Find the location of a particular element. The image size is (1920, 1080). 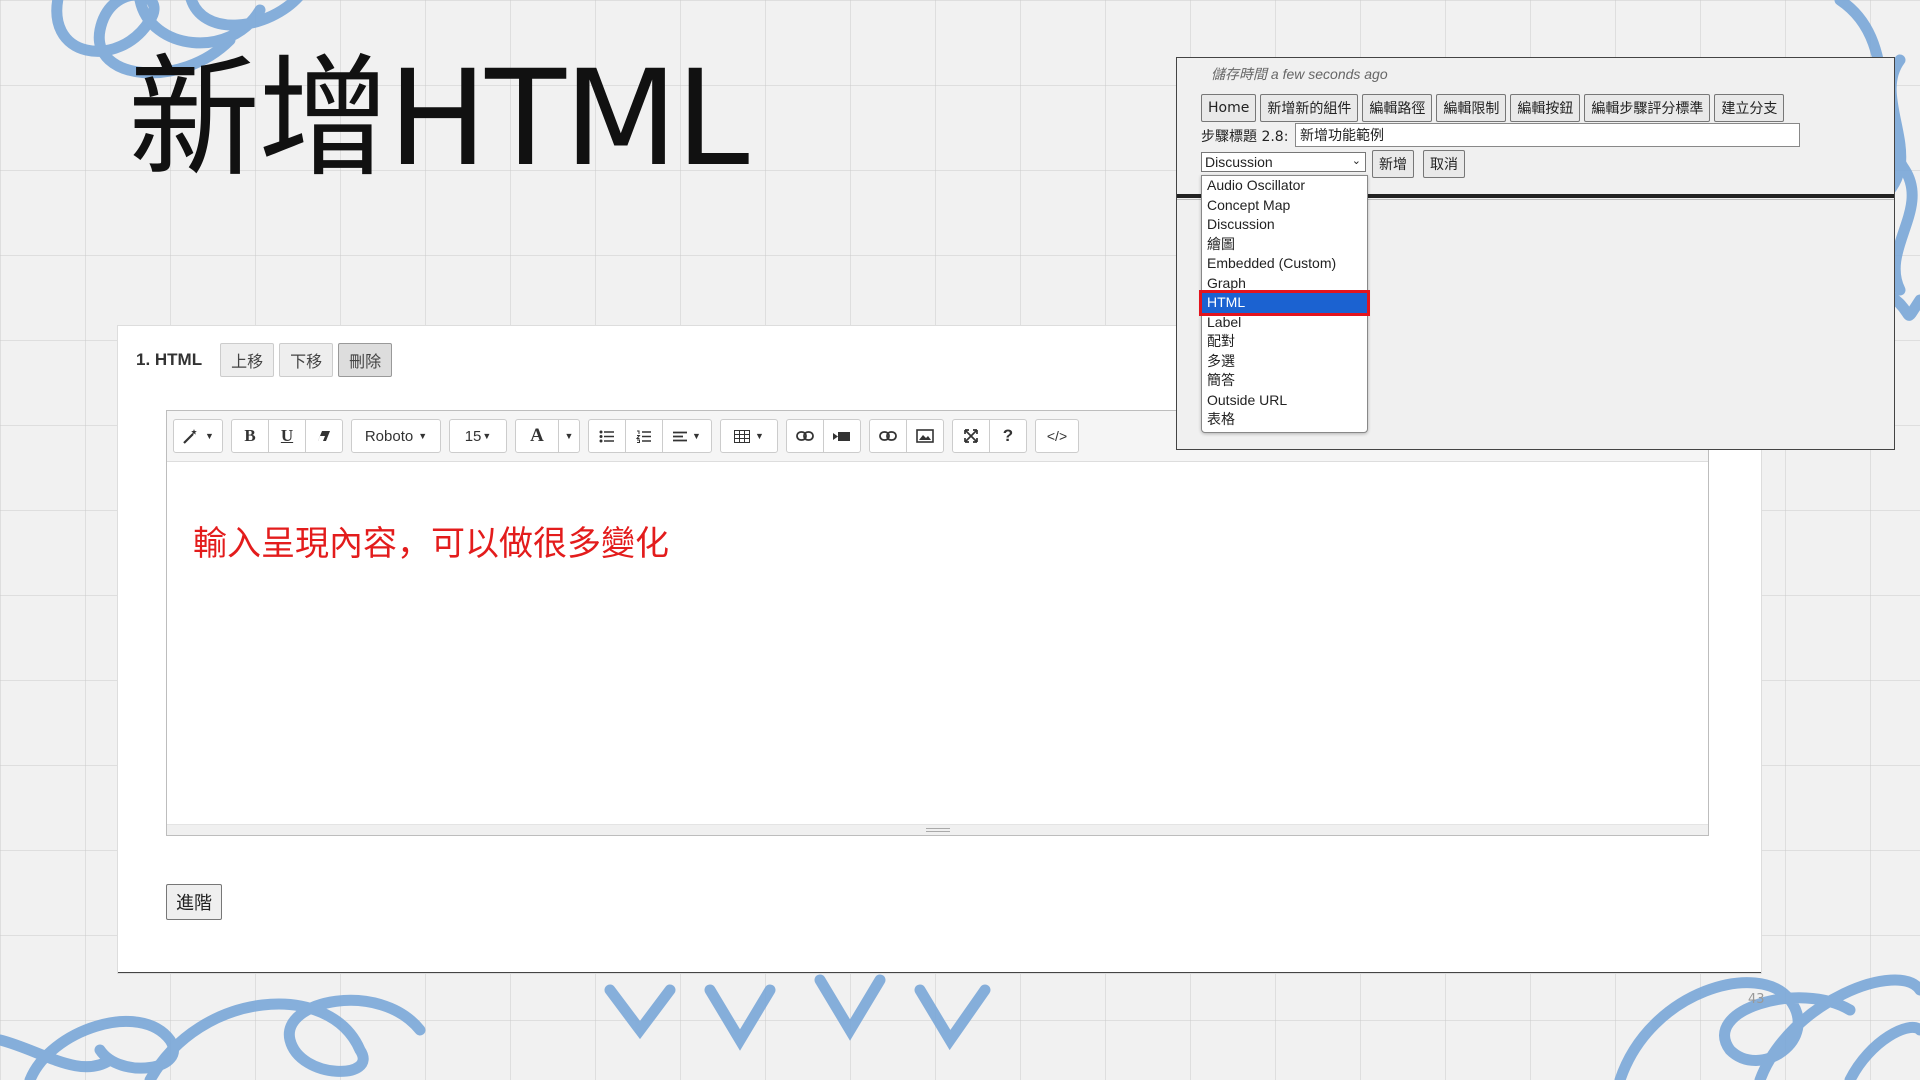

bullet-list-icon is located at coordinates (606, 436).